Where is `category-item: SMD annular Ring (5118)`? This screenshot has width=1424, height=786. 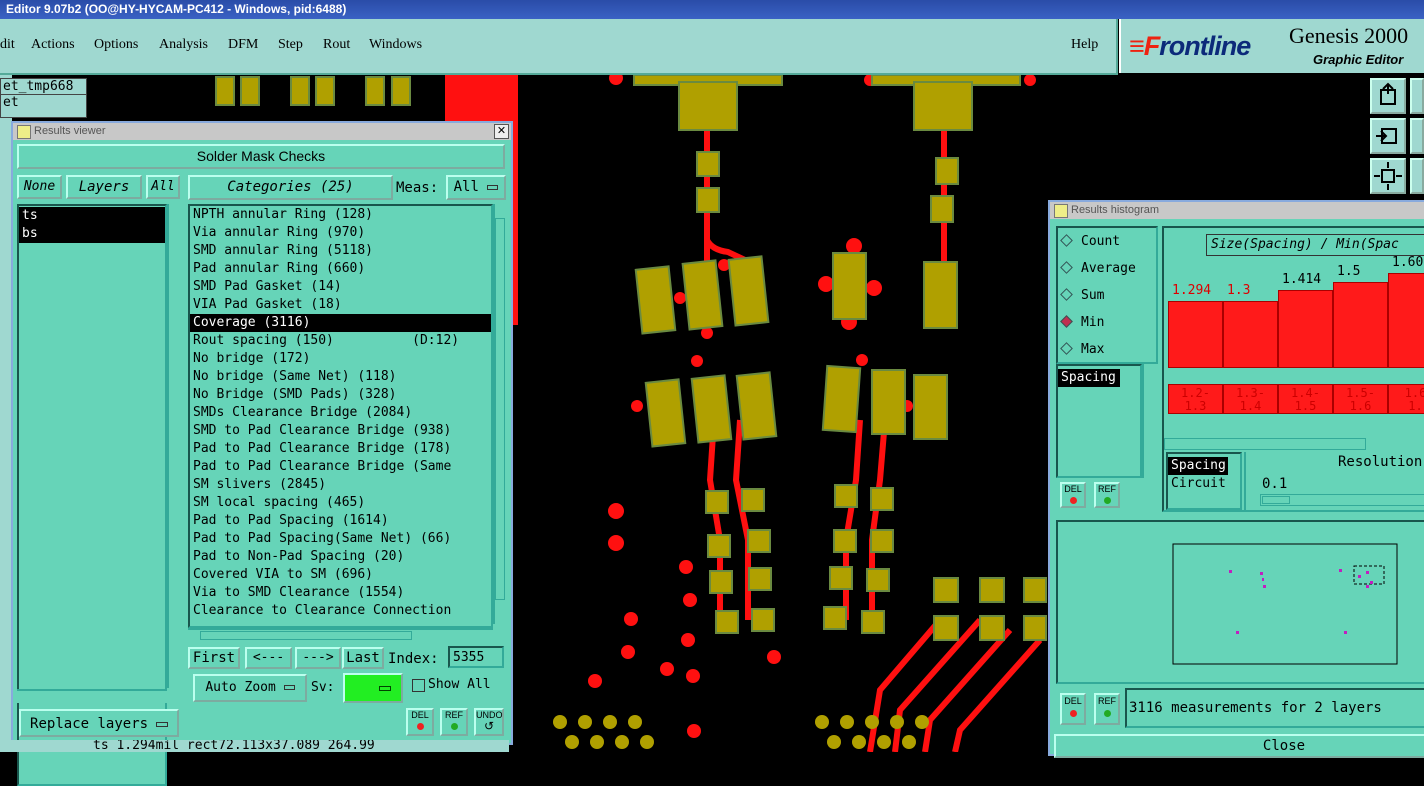 category-item: SMD annular Ring (5118) is located at coordinates (340, 251).